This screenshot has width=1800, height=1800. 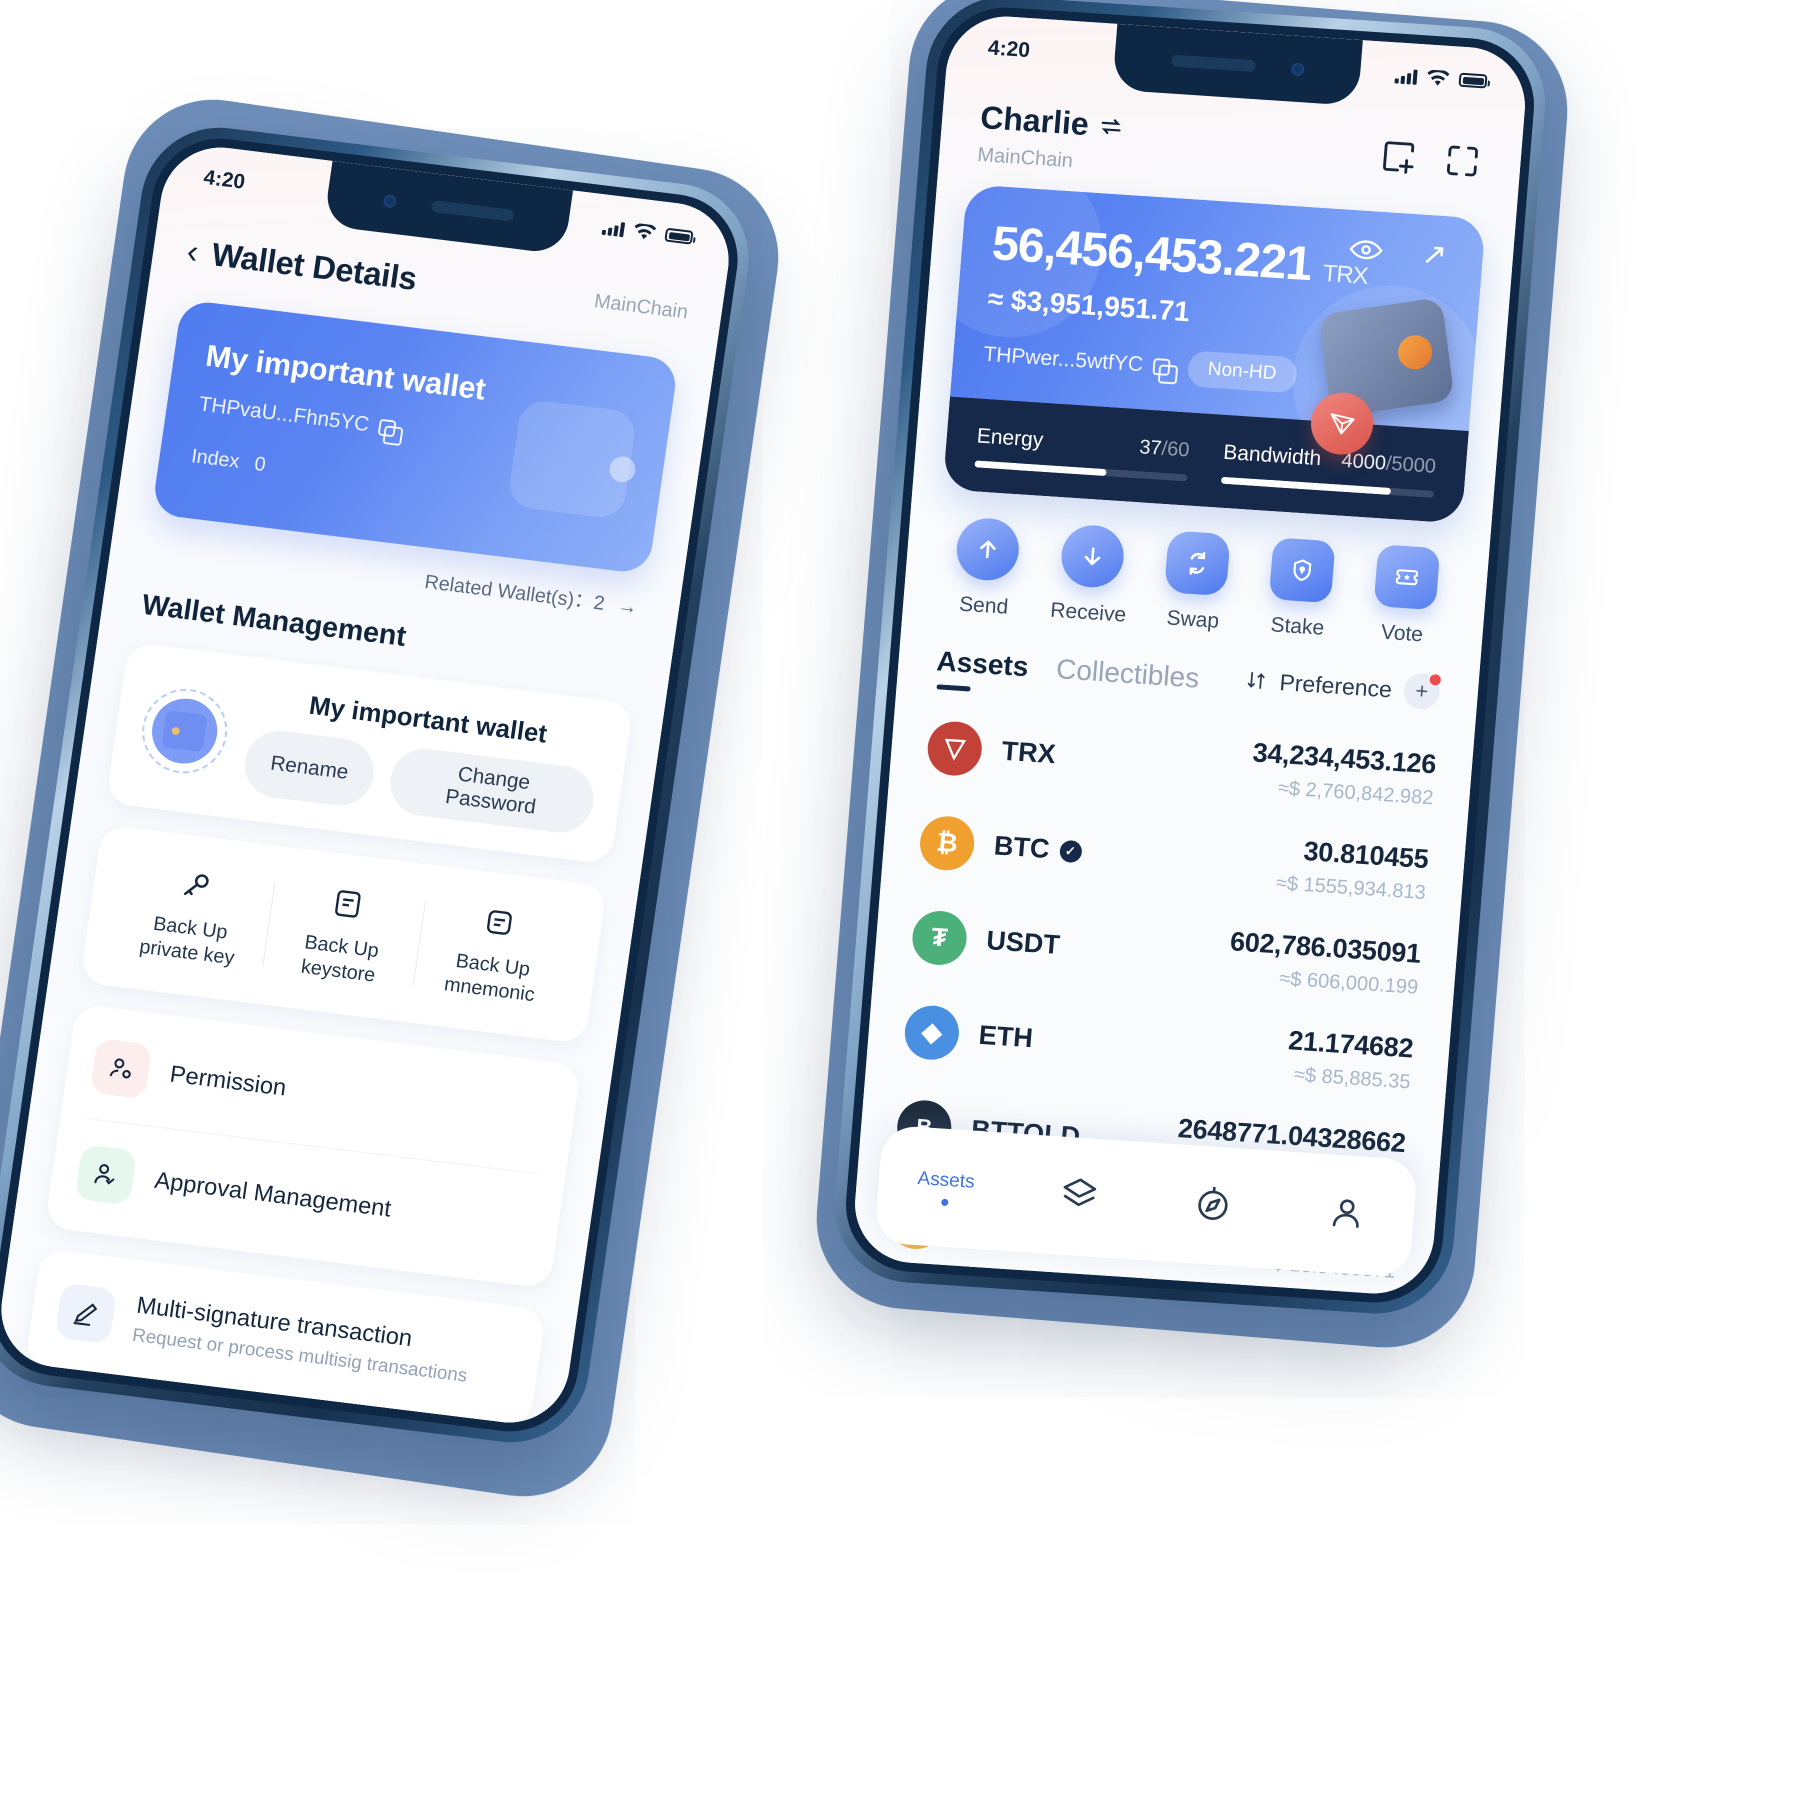 What do you see at coordinates (492, 791) in the screenshot?
I see `change-password-button: Change Password` at bounding box center [492, 791].